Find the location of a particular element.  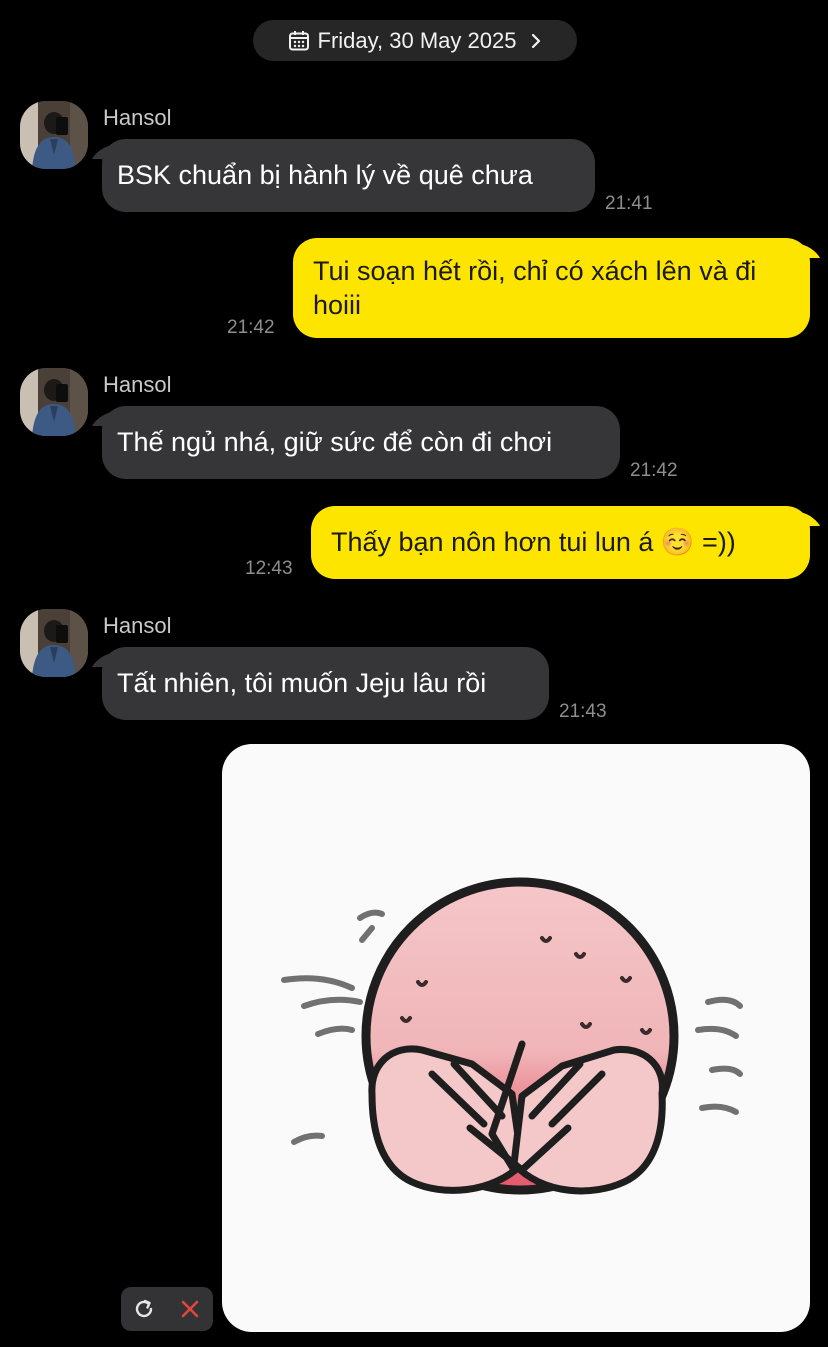

pink-blob-covering-face-sticker is located at coordinates (512, 1036).